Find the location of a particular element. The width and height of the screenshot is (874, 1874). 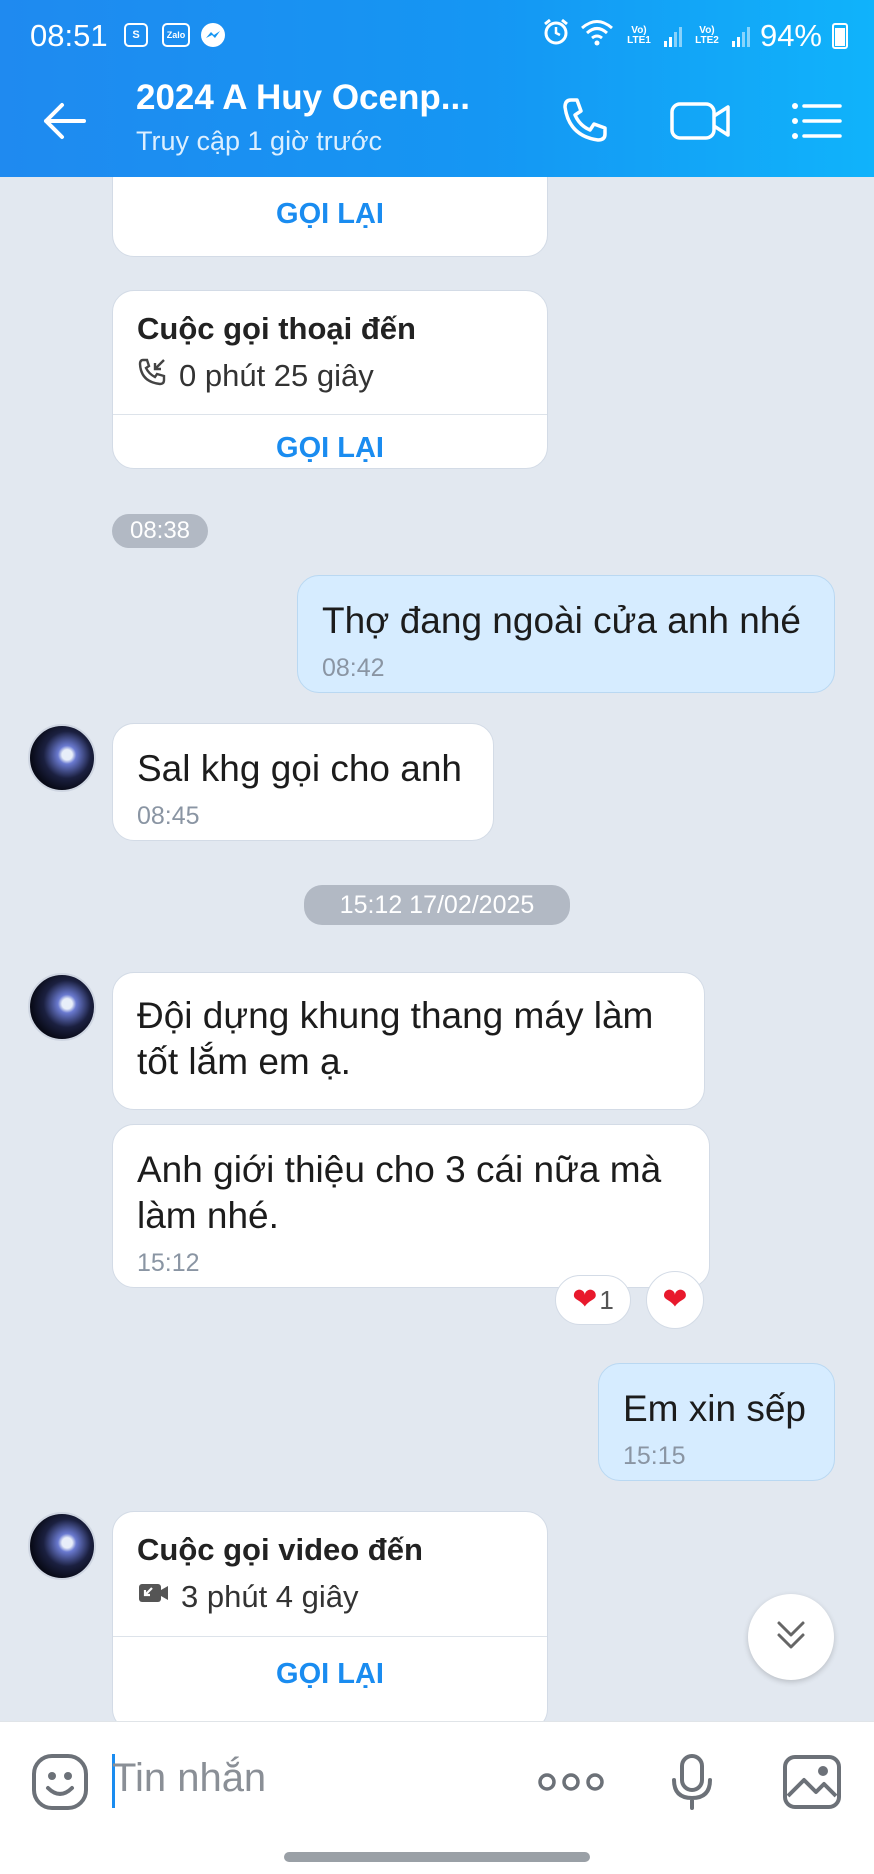

message-time: 08:42 is located at coordinates (353, 668).